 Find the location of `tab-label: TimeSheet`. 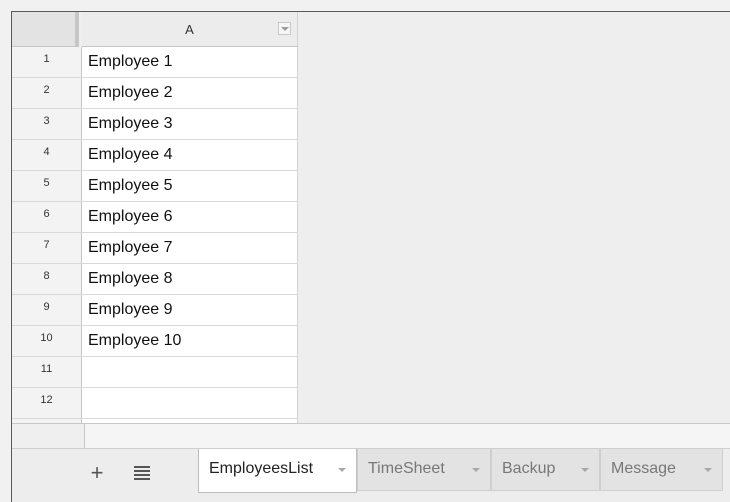

tab-label: TimeSheet is located at coordinates (406, 468).